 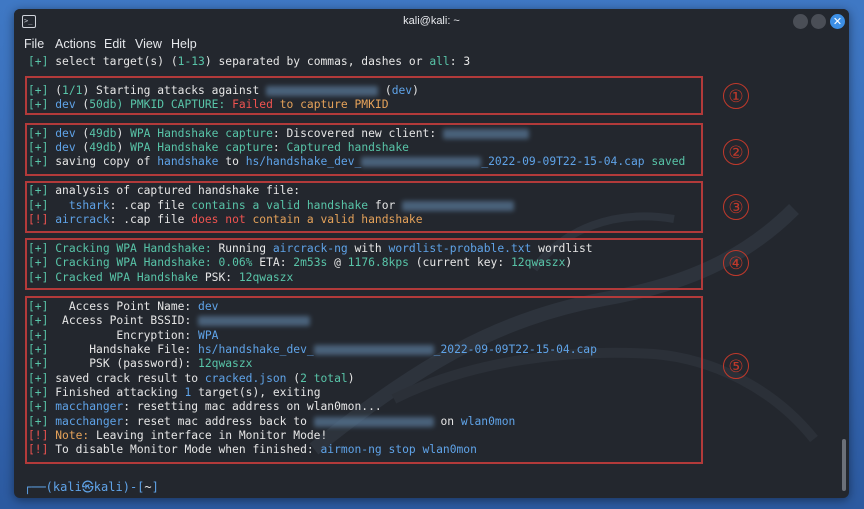 I want to click on text-segment: saved, so click(x=665, y=161).